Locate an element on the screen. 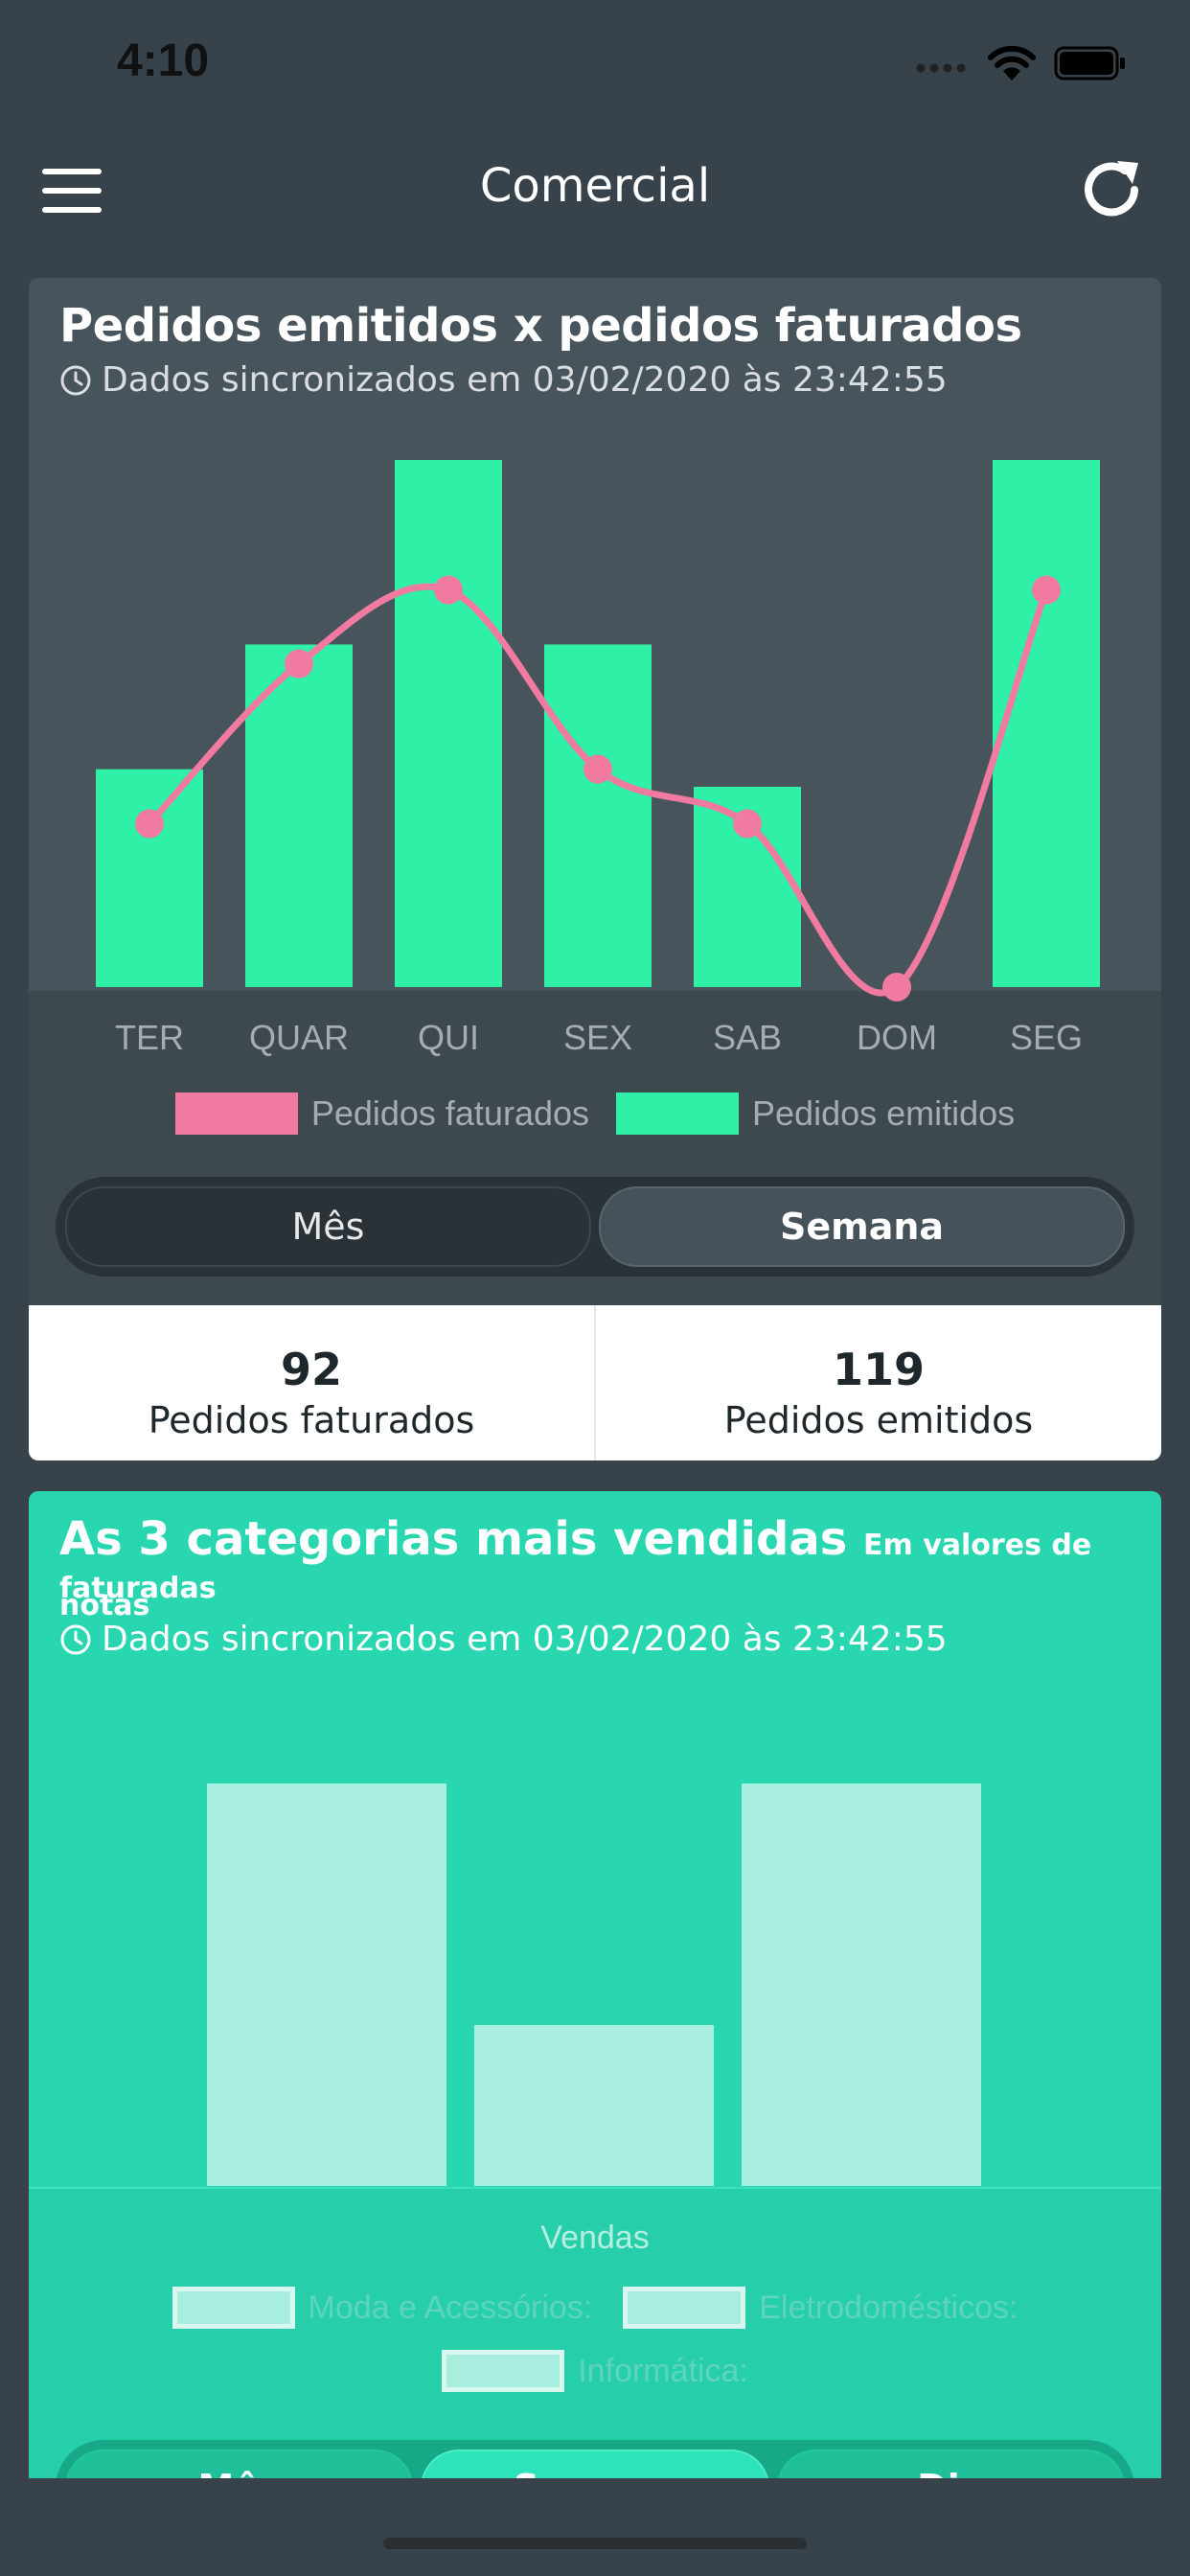  nav-bar: Comercial is located at coordinates (595, 188).